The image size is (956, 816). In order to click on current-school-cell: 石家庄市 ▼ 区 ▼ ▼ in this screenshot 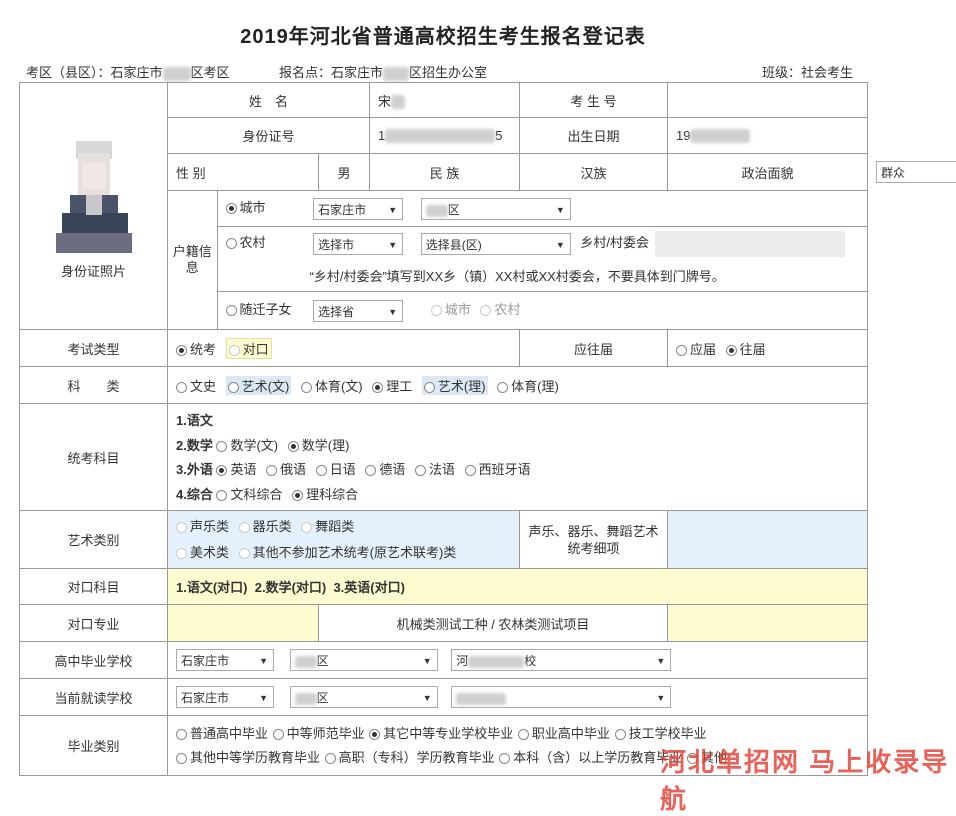, I will do `click(517, 697)`.